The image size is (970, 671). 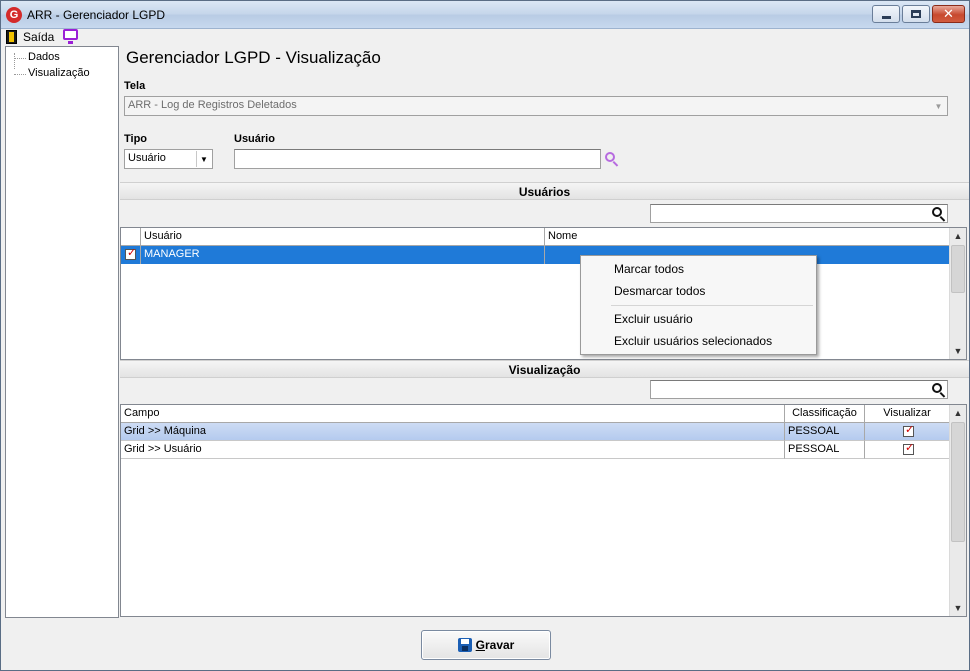 What do you see at coordinates (499, 645) in the screenshot?
I see `save-button-label-rest: ravar` at bounding box center [499, 645].